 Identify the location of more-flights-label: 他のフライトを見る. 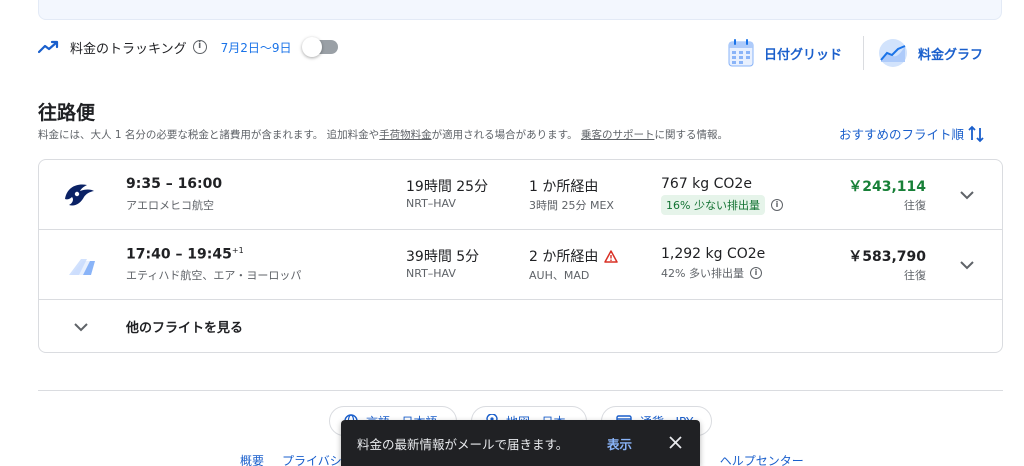
(185, 328).